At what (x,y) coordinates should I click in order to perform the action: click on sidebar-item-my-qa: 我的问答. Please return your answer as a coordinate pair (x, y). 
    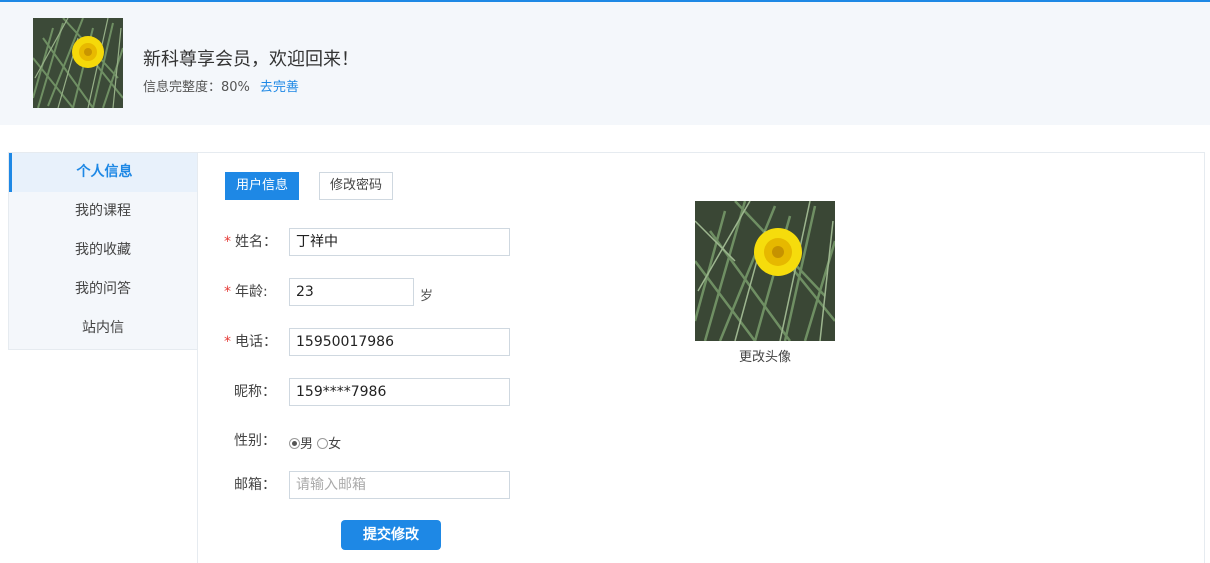
    Looking at the image, I should click on (103, 289).